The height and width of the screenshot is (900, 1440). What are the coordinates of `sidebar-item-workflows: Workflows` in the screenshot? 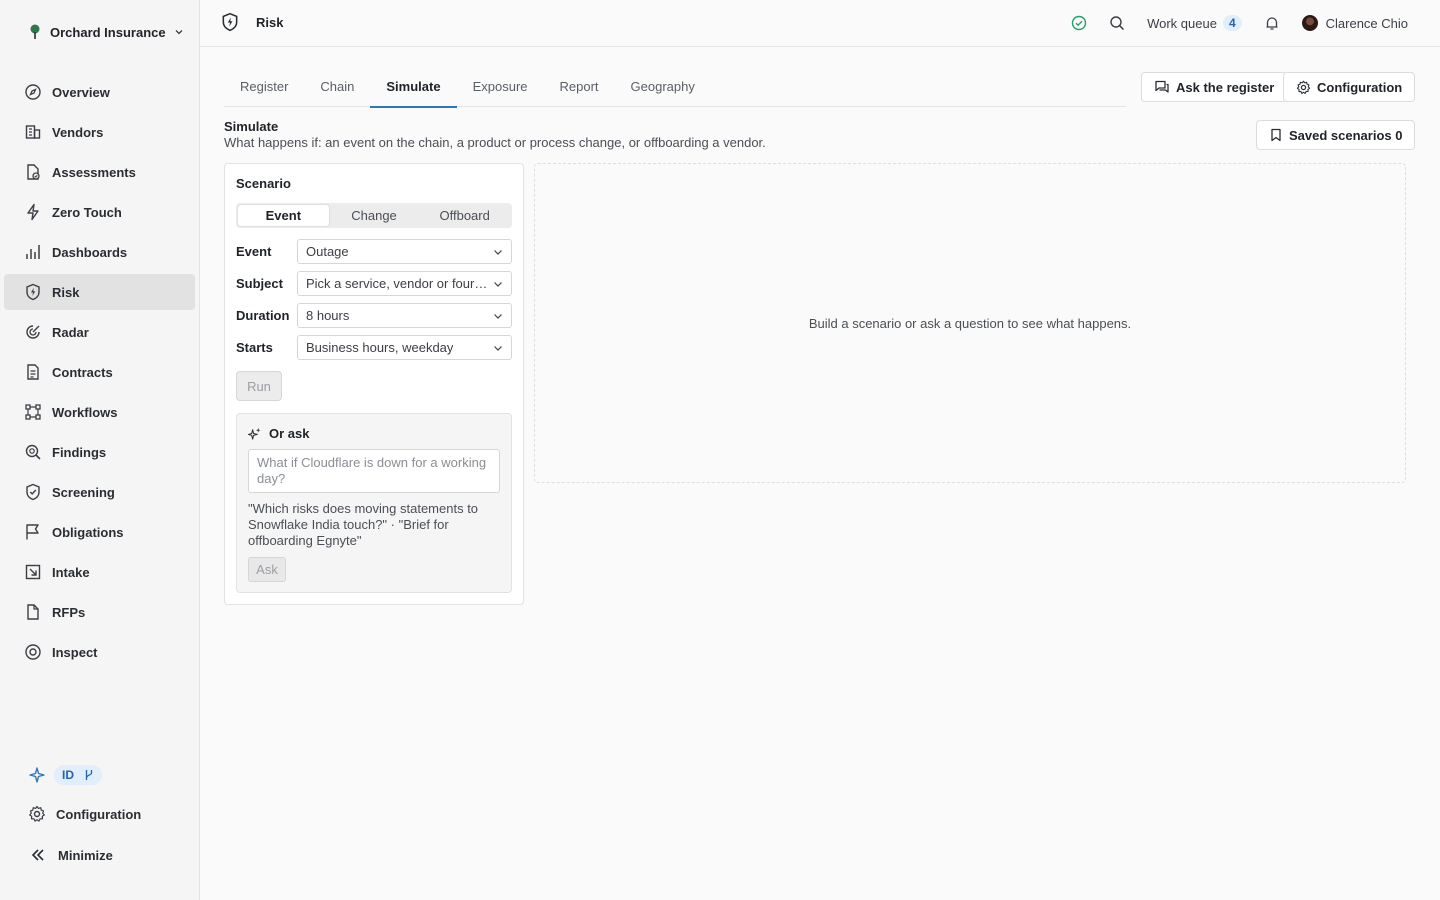 It's located at (99, 412).